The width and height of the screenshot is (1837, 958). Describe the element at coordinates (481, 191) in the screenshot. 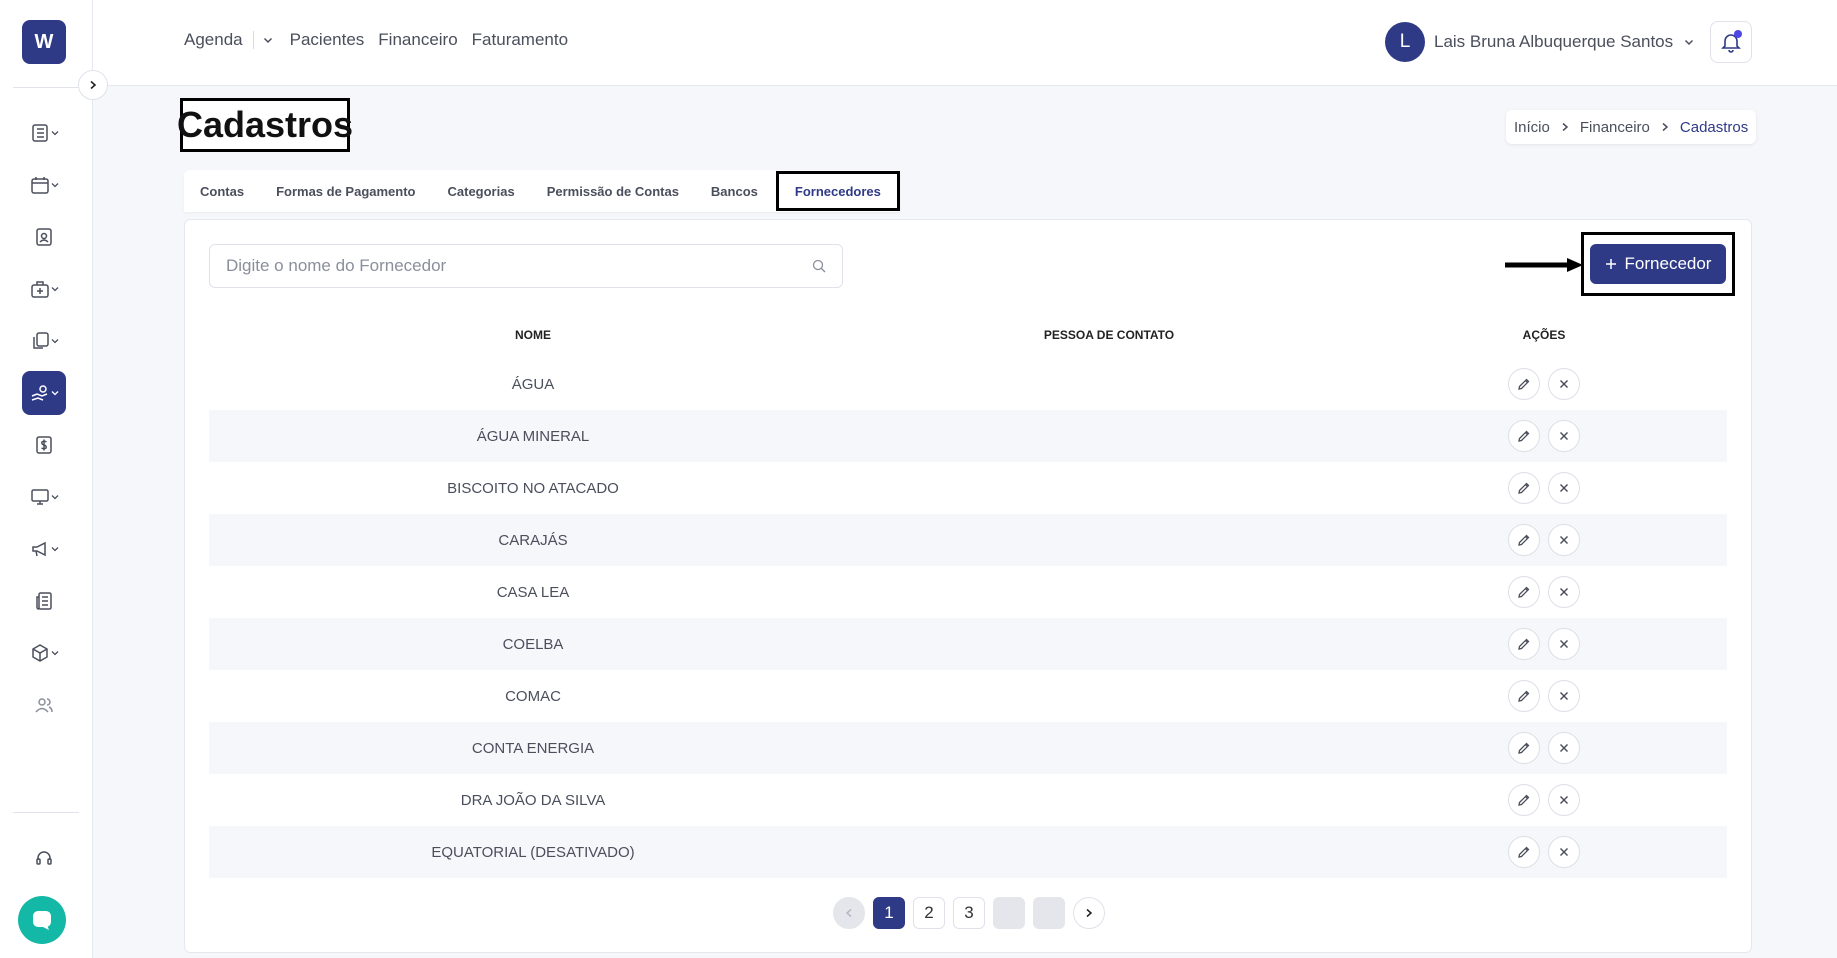

I see `tab-categorias: Categorias` at that location.